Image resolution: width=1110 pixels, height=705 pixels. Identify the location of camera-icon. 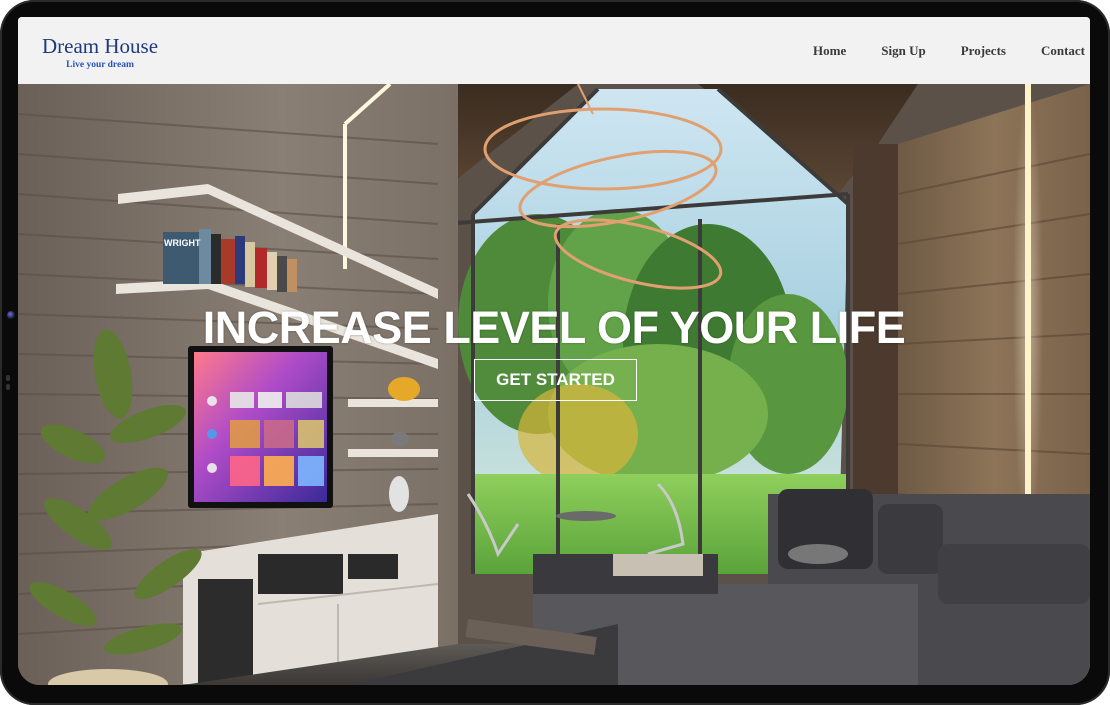
(11, 315).